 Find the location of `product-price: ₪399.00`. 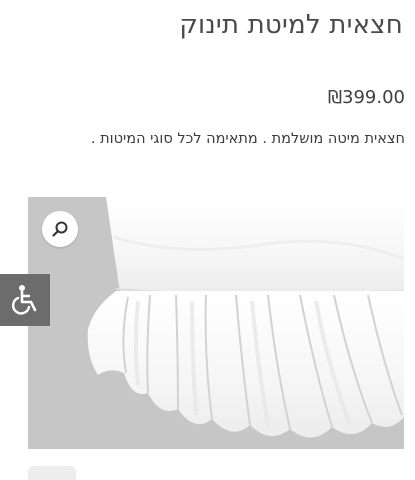

product-price: ₪399.00 is located at coordinates (366, 97).